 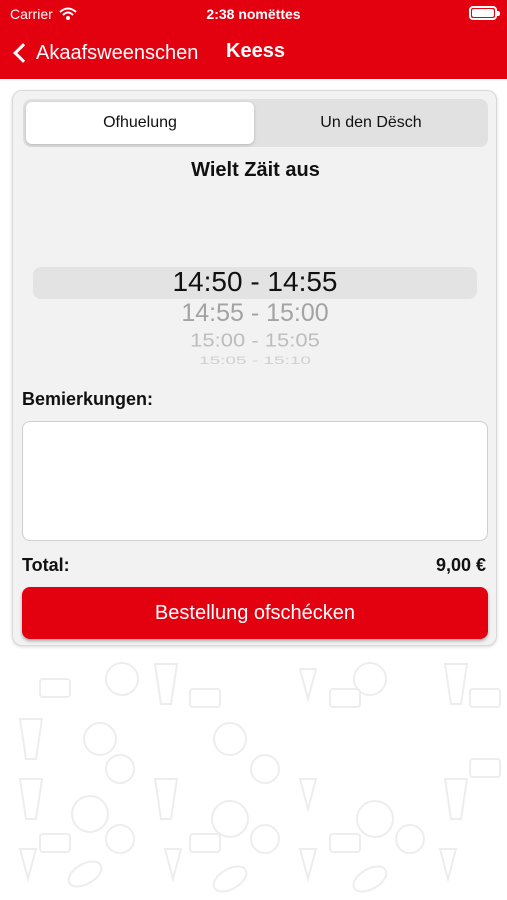 I want to click on picker-option: 15:05 - 15:10, so click(x=255, y=360).